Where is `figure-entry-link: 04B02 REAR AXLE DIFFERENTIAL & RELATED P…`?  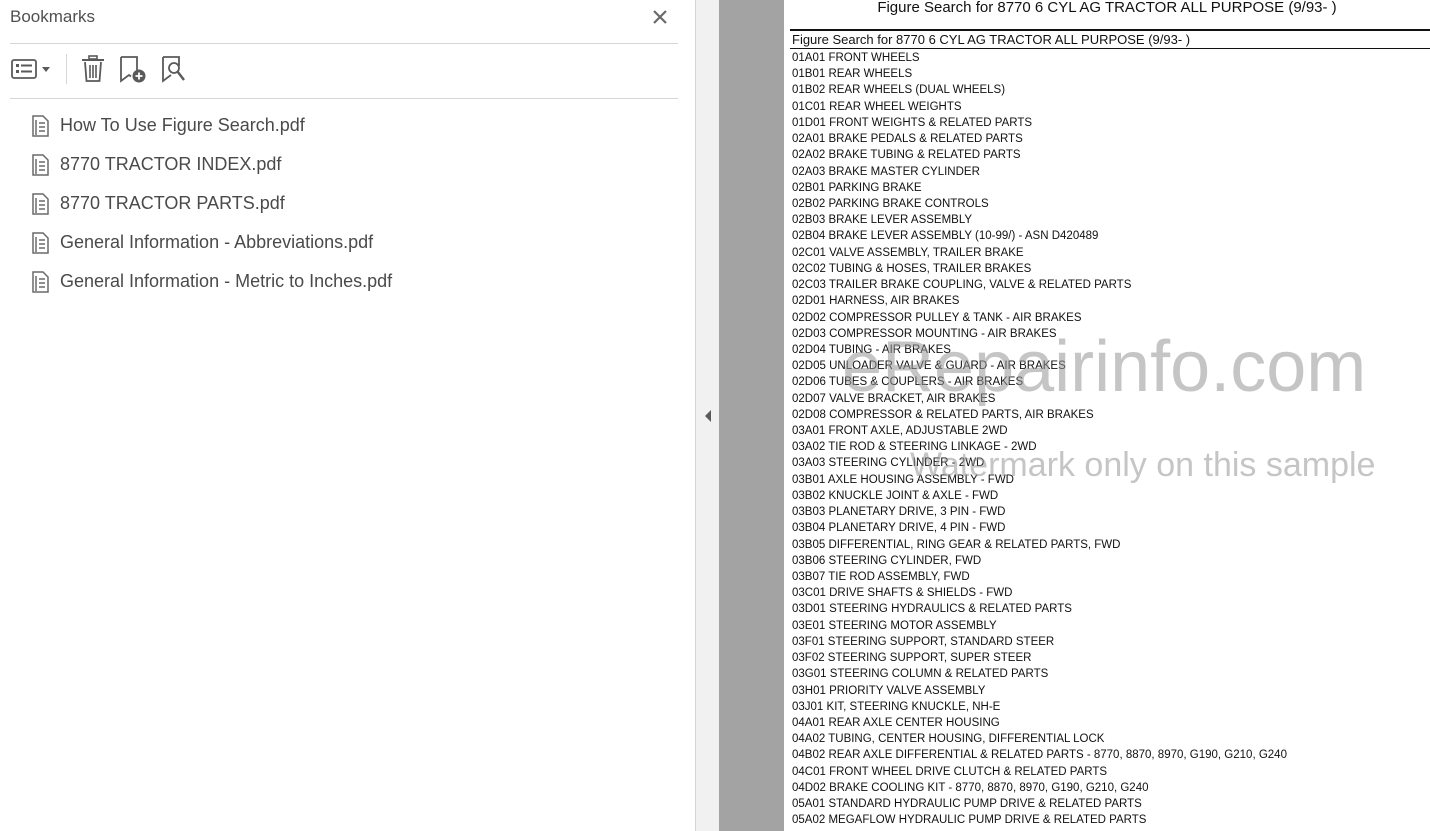 figure-entry-link: 04B02 REAR AXLE DIFFERENTIAL & RELATED P… is located at coordinates (1039, 755).